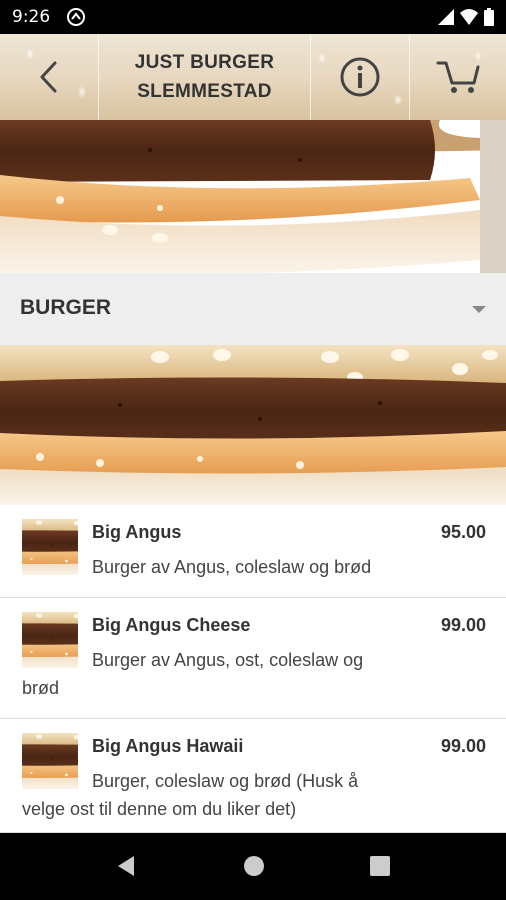 The image size is (506, 900). I want to click on title-line-2: SLEMMESTAD, so click(204, 91).